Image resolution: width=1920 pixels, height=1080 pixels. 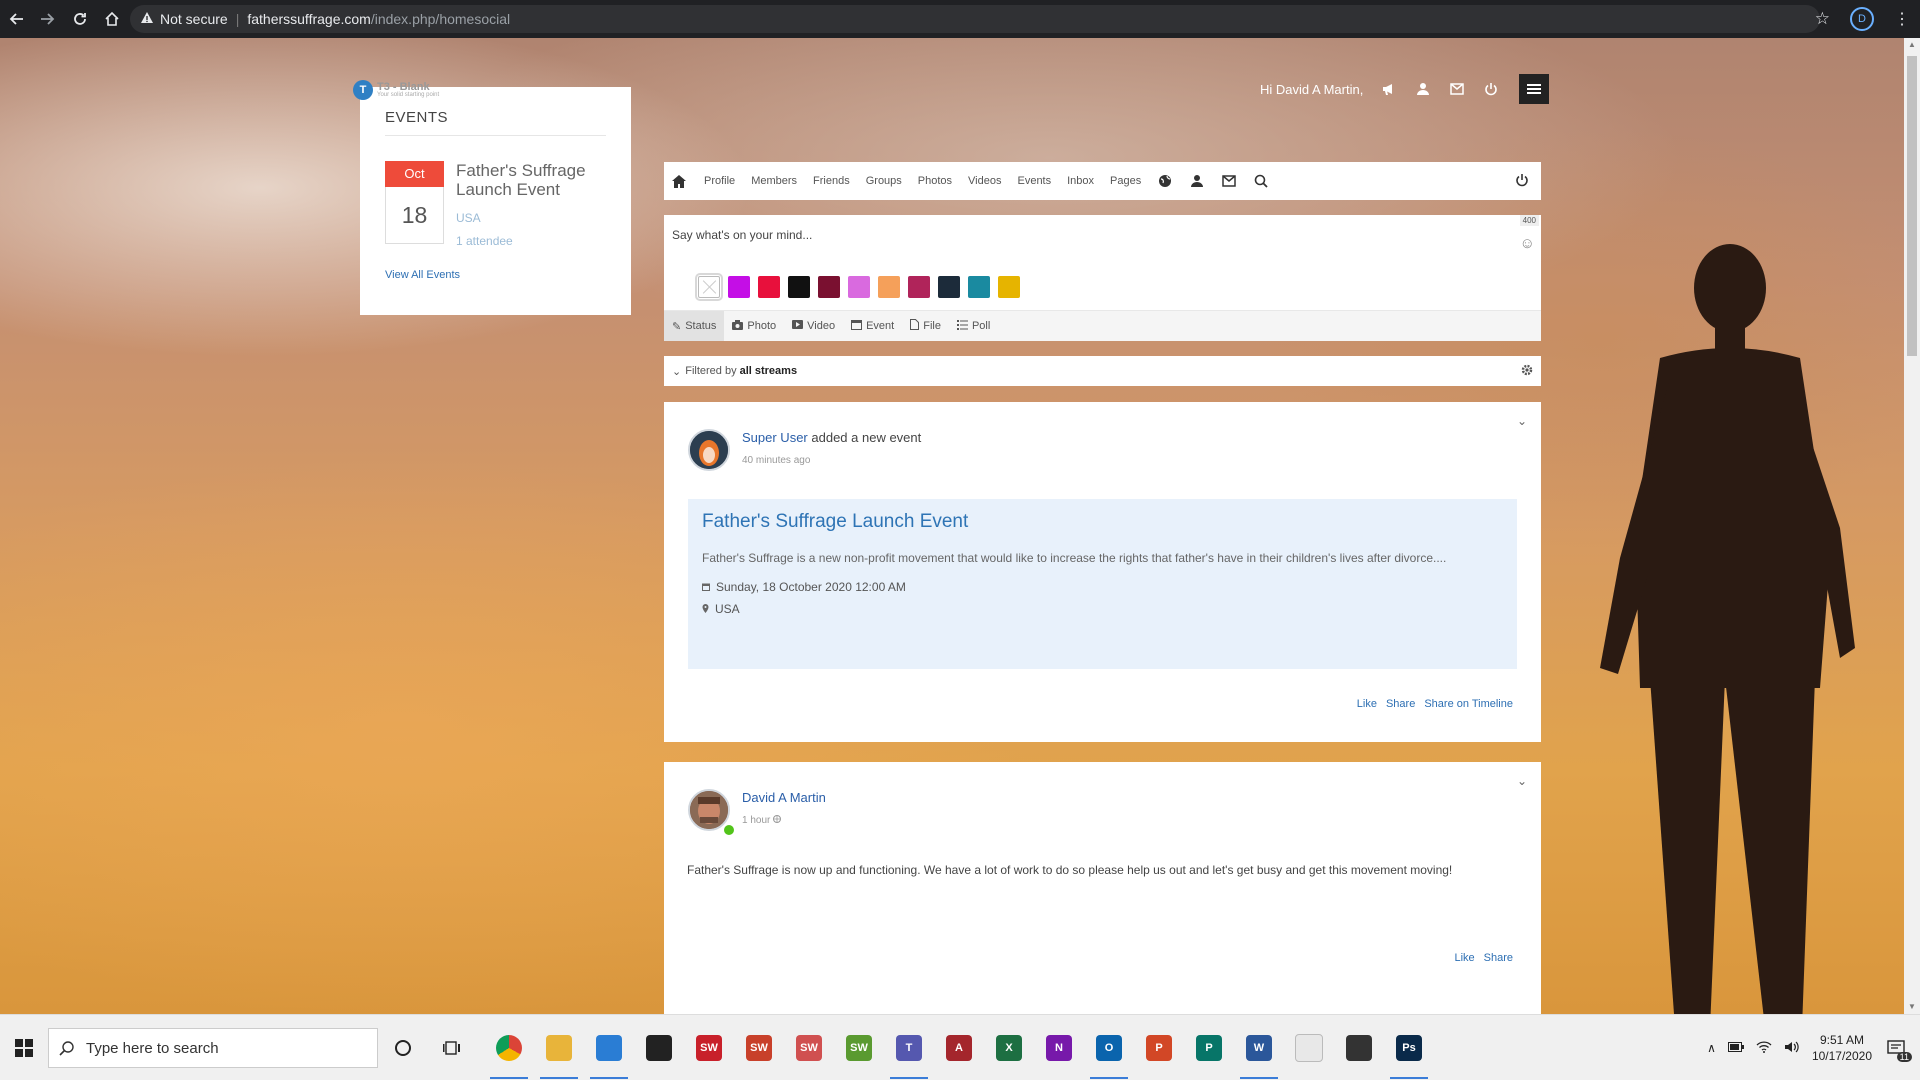 What do you see at coordinates (1034, 181) in the screenshot?
I see `nav-events: Events` at bounding box center [1034, 181].